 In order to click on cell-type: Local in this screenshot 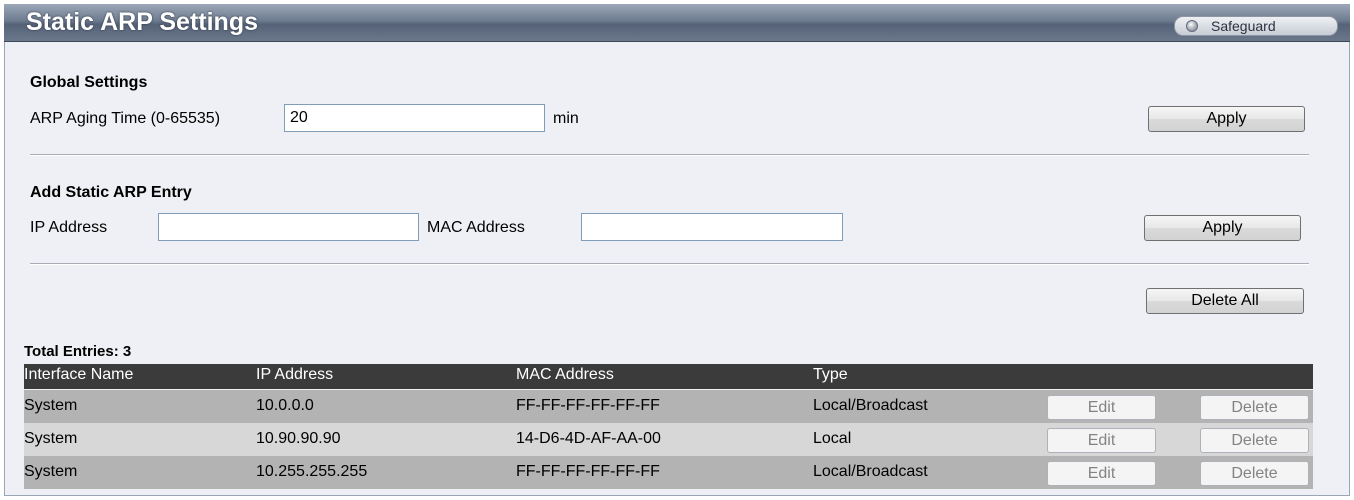, I will do `click(832, 438)`.